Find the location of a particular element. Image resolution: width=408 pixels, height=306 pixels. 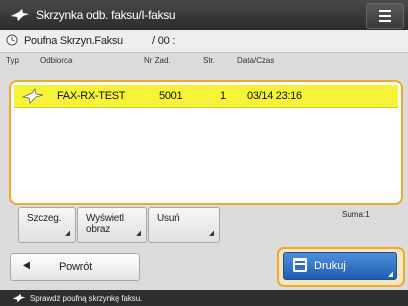

display-image-button: Wyświetl obraz ◢ is located at coordinates (112, 225).